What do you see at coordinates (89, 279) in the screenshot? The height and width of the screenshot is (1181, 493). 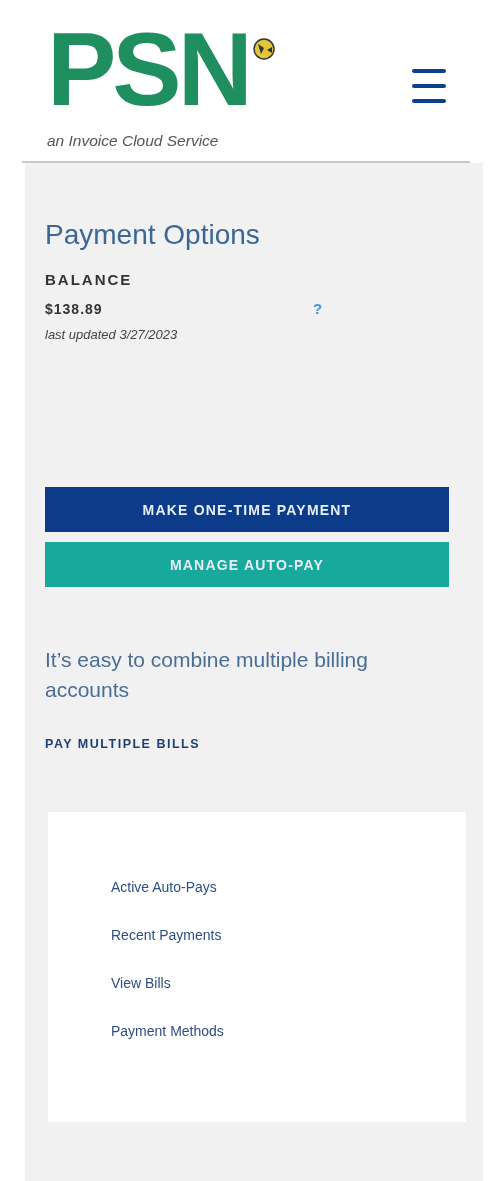 I see `balance-label: BALANCE` at bounding box center [89, 279].